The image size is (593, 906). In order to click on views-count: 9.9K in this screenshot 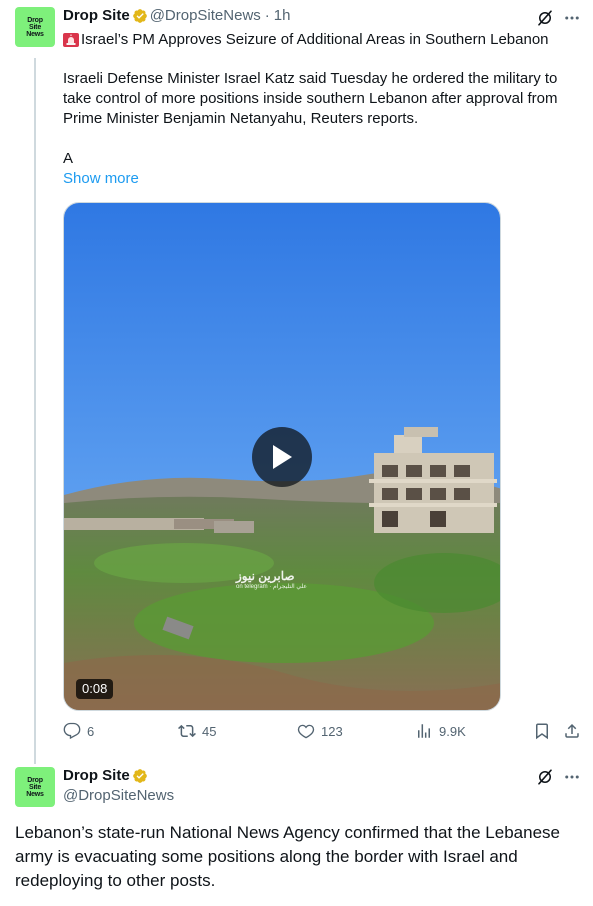, I will do `click(452, 731)`.